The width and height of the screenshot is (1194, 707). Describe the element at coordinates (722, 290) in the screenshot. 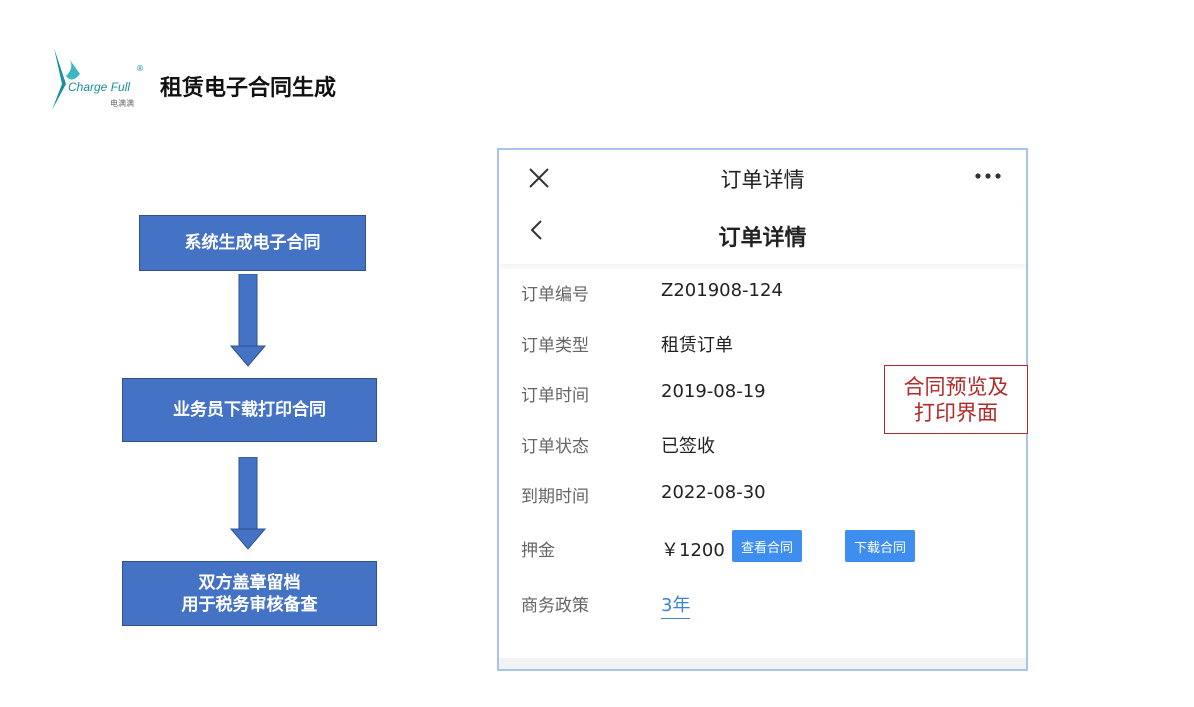

I see `order-number-value: Z201908-124` at that location.